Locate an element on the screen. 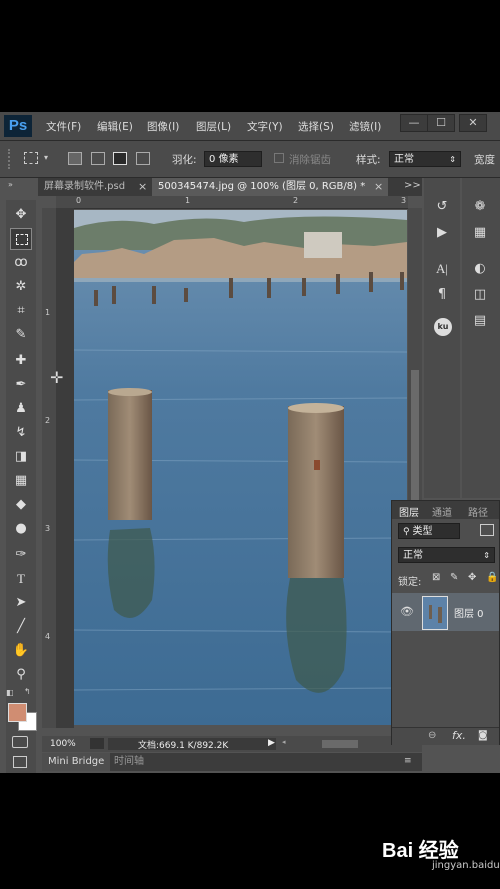 The image size is (500, 889). brush-tool-icon: ✒ is located at coordinates (21, 385).